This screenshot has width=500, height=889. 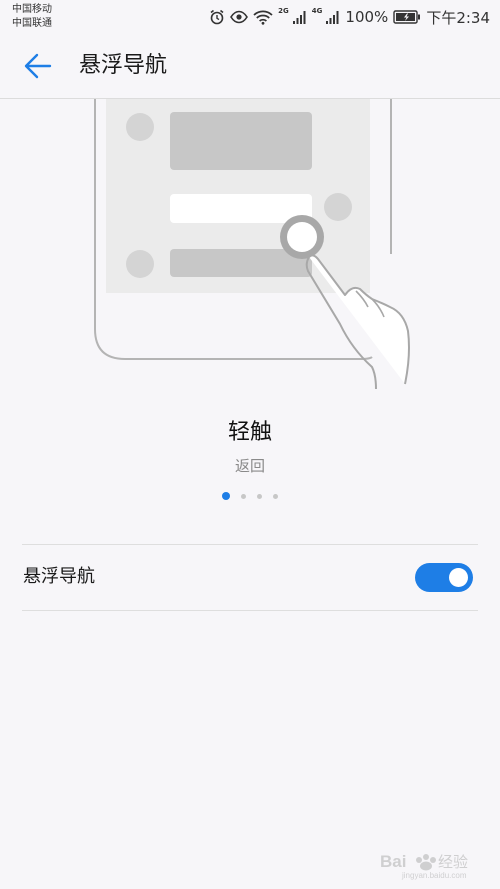 What do you see at coordinates (250, 66) in the screenshot?
I see `app-header: 悬浮导航` at bounding box center [250, 66].